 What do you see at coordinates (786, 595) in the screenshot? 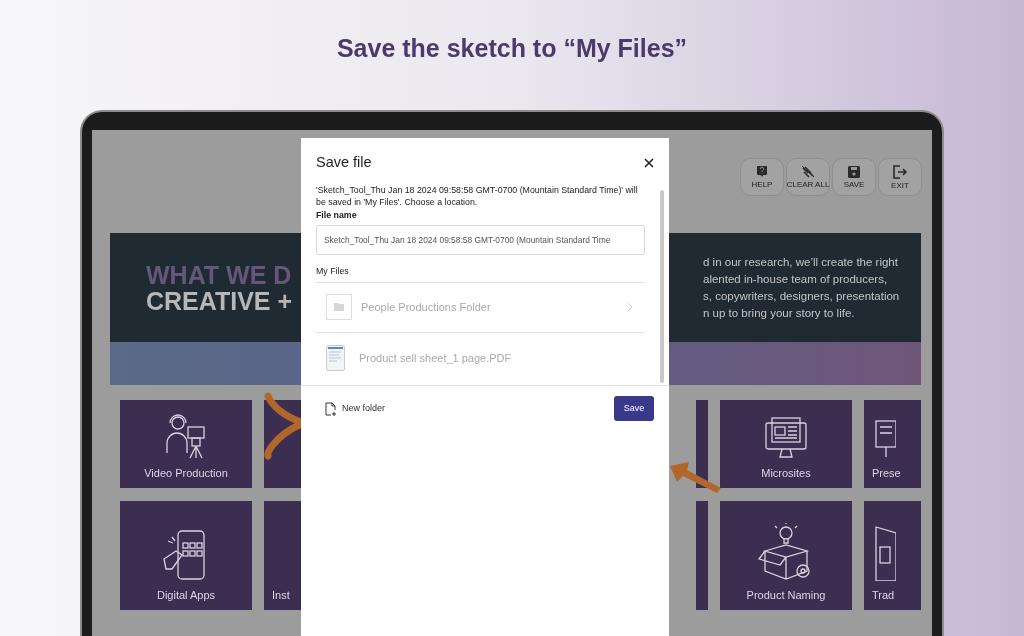
I see `tile-label: Product Naming` at bounding box center [786, 595].